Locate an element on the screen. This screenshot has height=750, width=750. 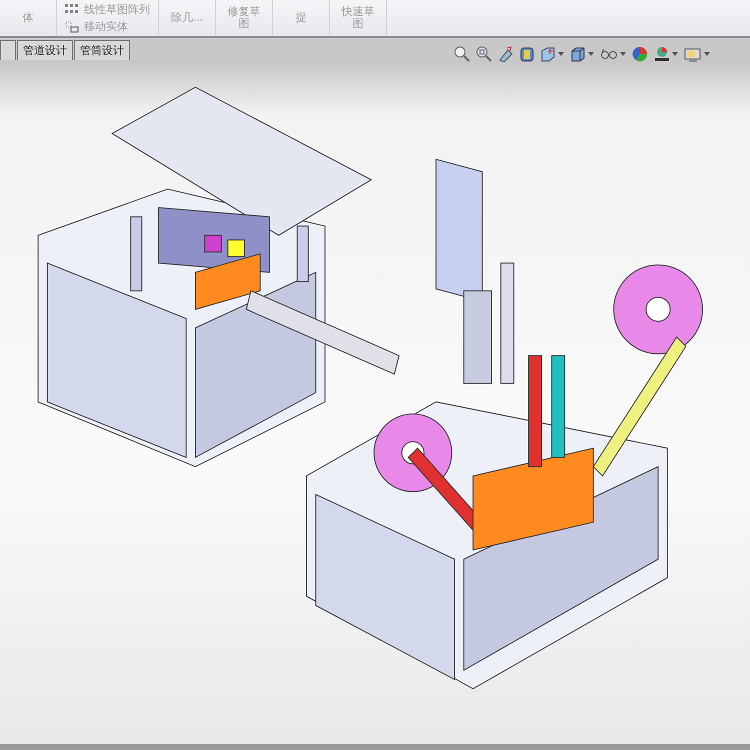
tab is located at coordinates (8, 50).